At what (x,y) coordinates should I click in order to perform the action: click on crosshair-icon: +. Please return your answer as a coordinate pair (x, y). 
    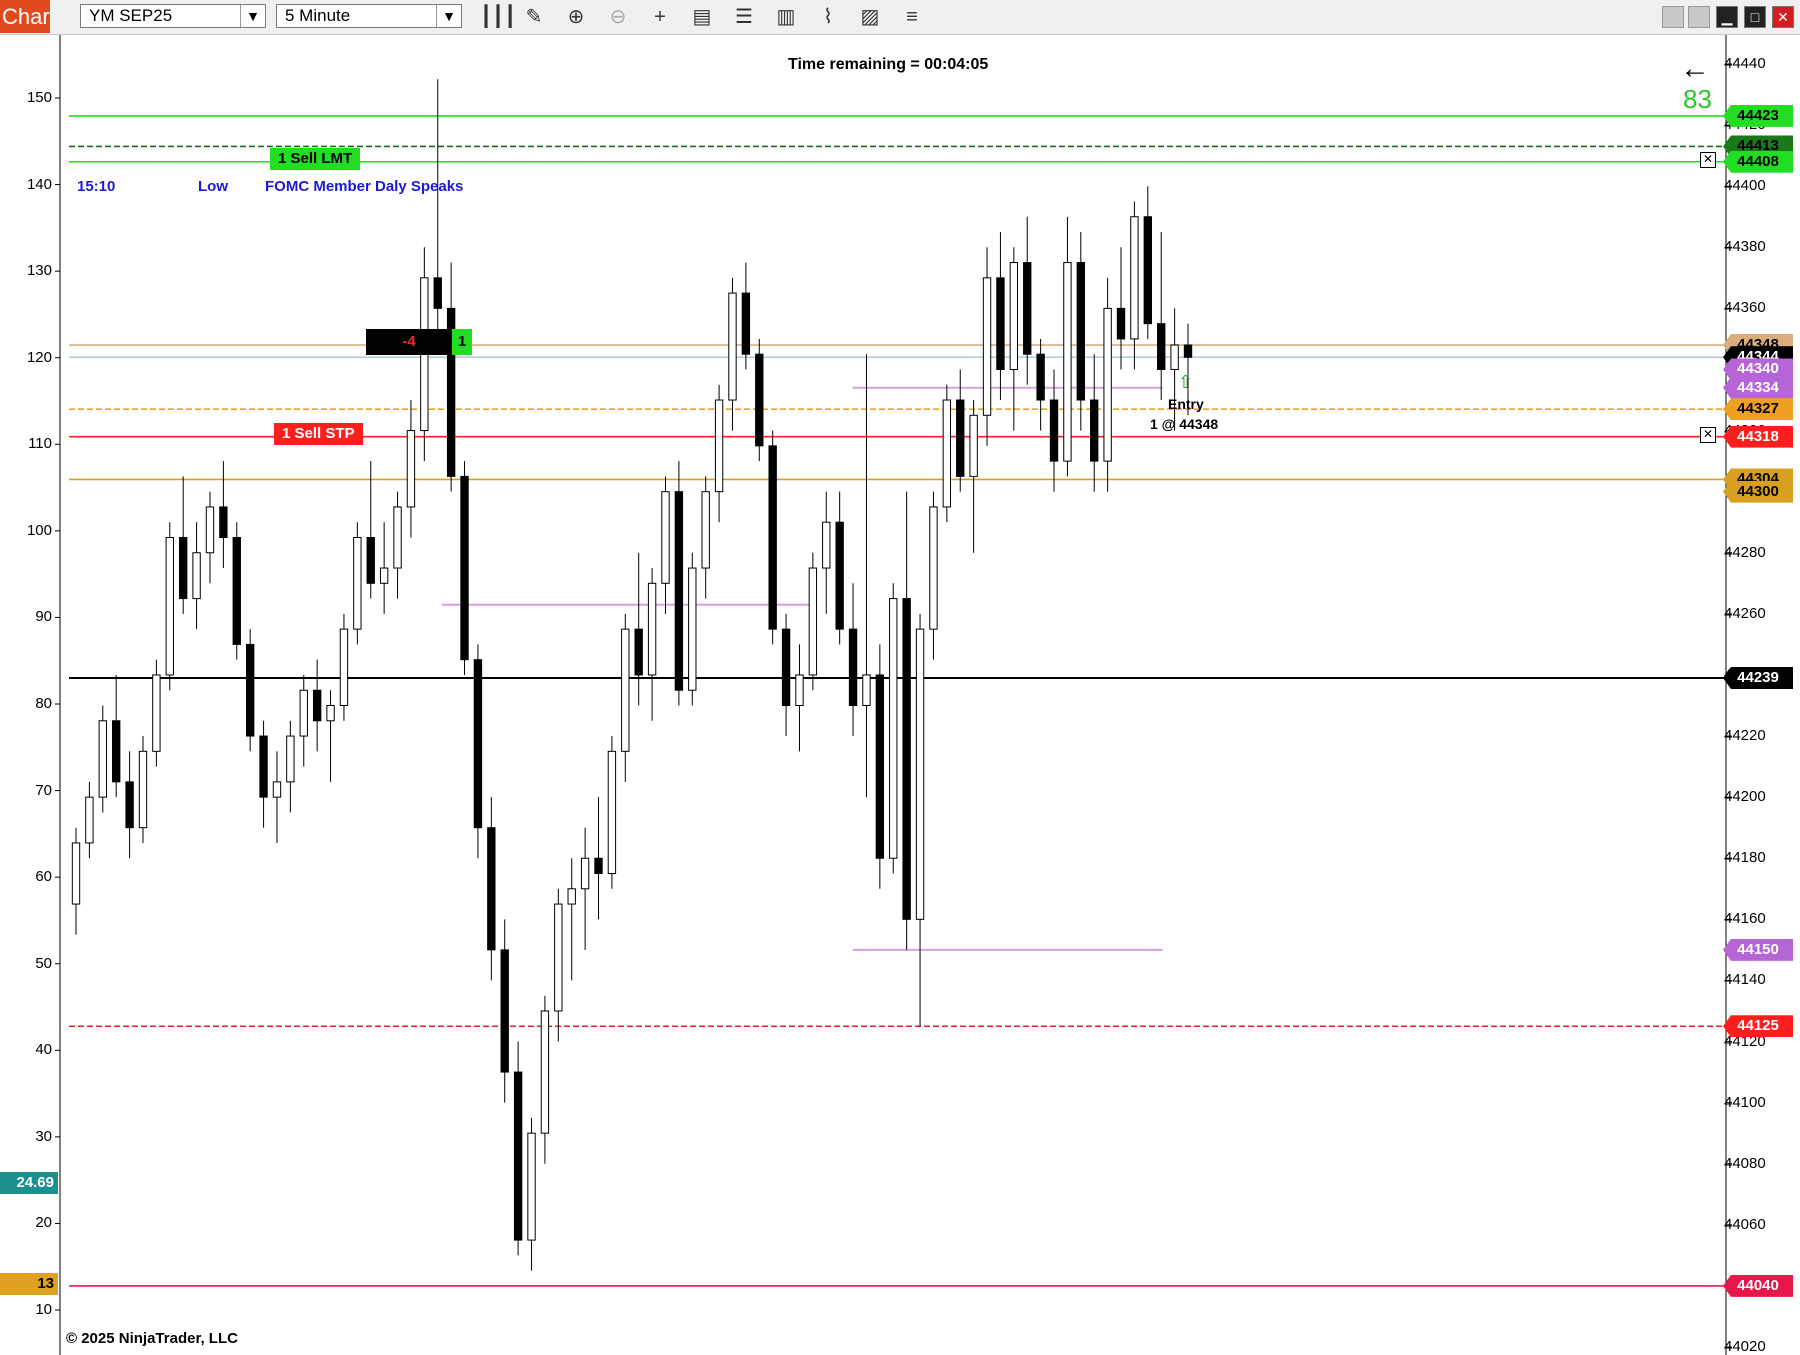
    Looking at the image, I should click on (660, 17).